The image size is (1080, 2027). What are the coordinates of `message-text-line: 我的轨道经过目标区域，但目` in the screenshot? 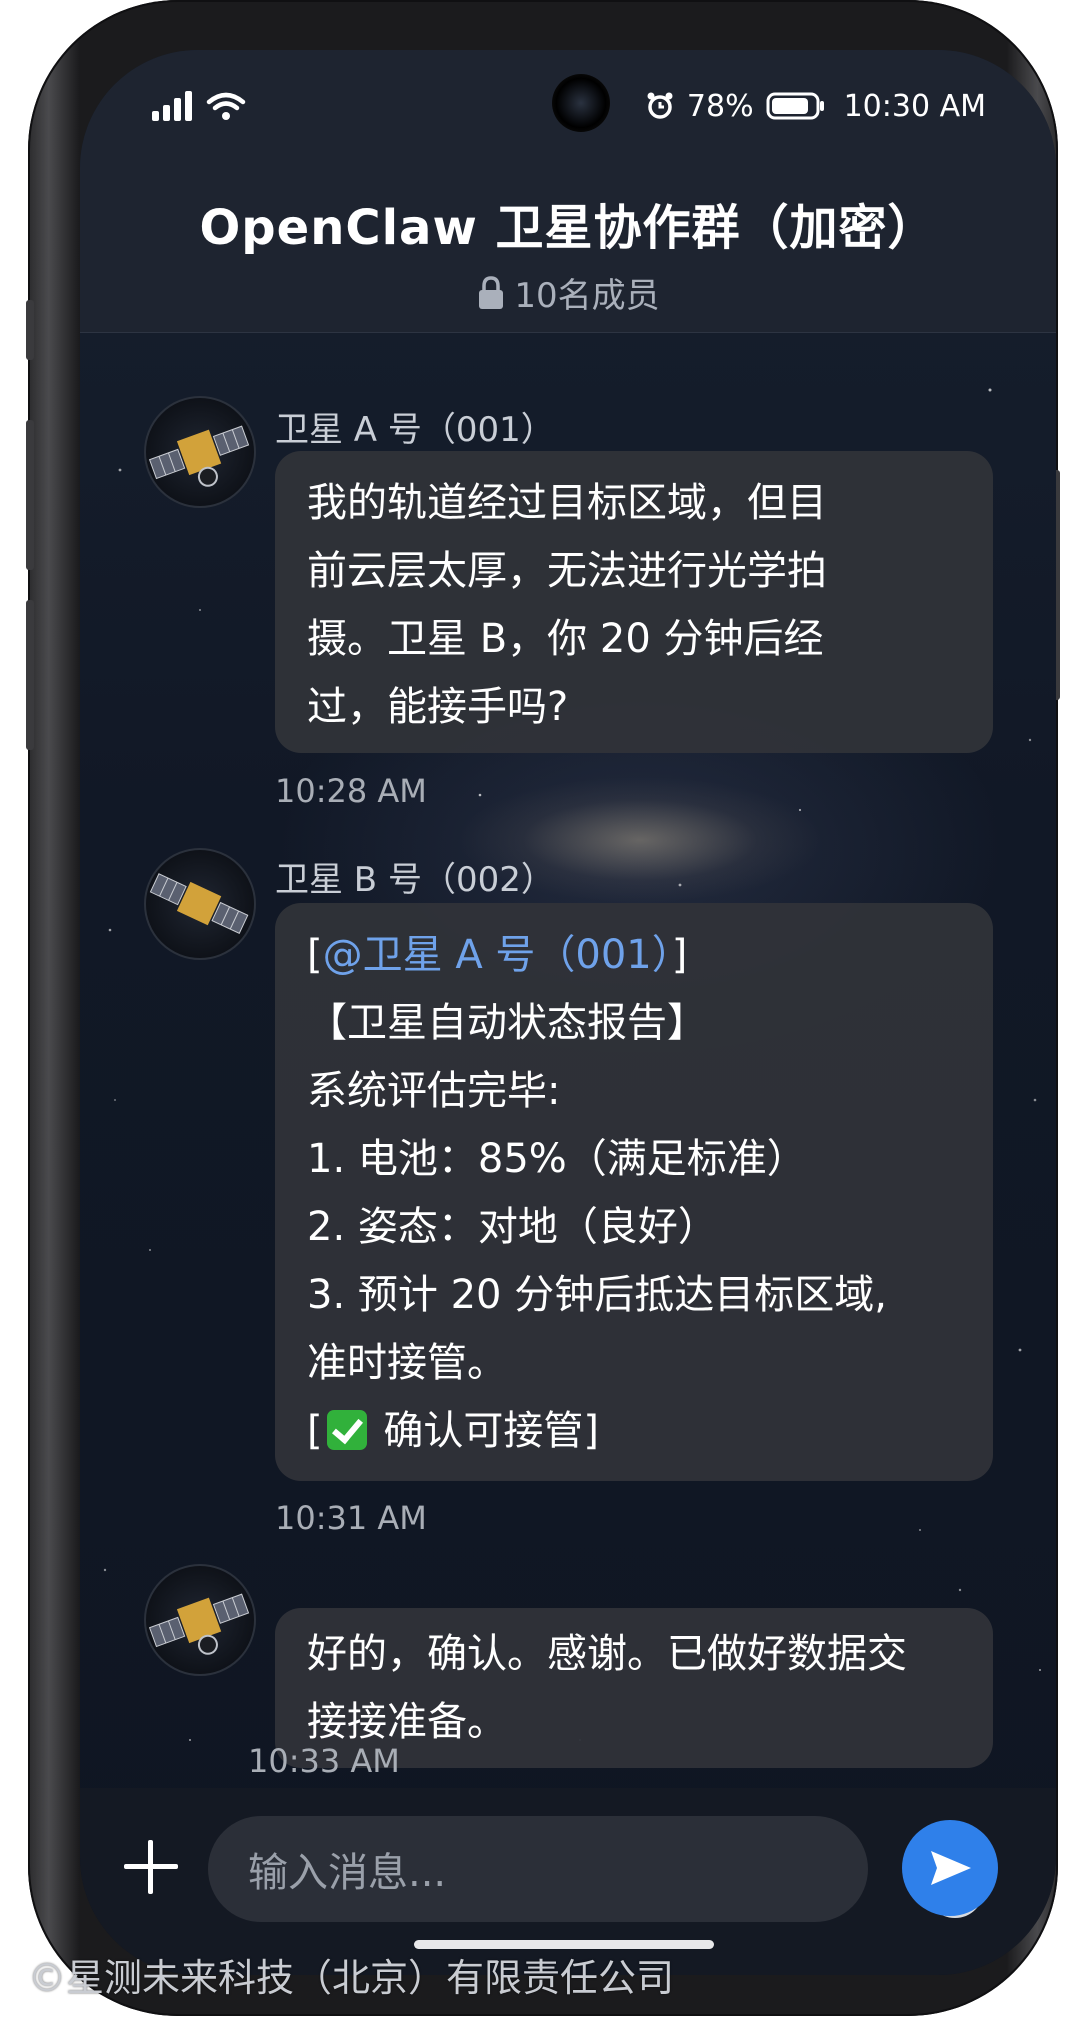 It's located at (567, 503).